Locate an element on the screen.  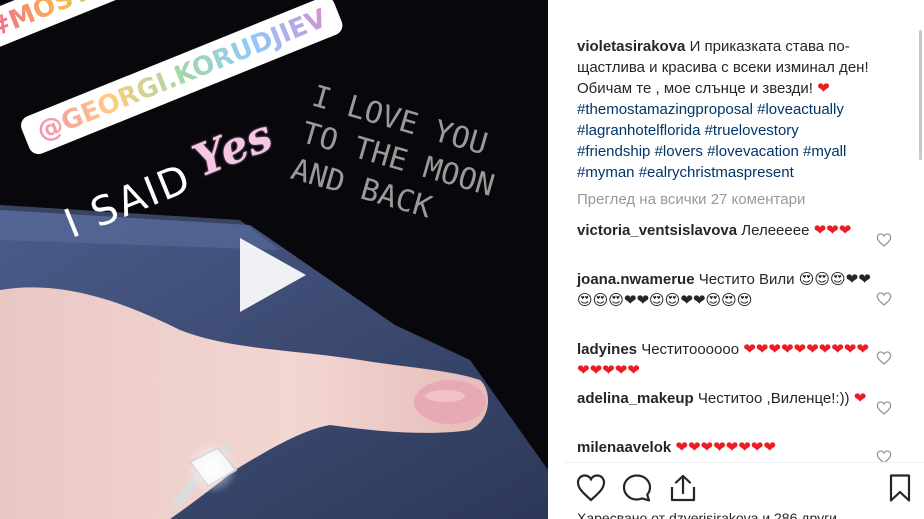
bookmark-icon is located at coordinates (900, 488).